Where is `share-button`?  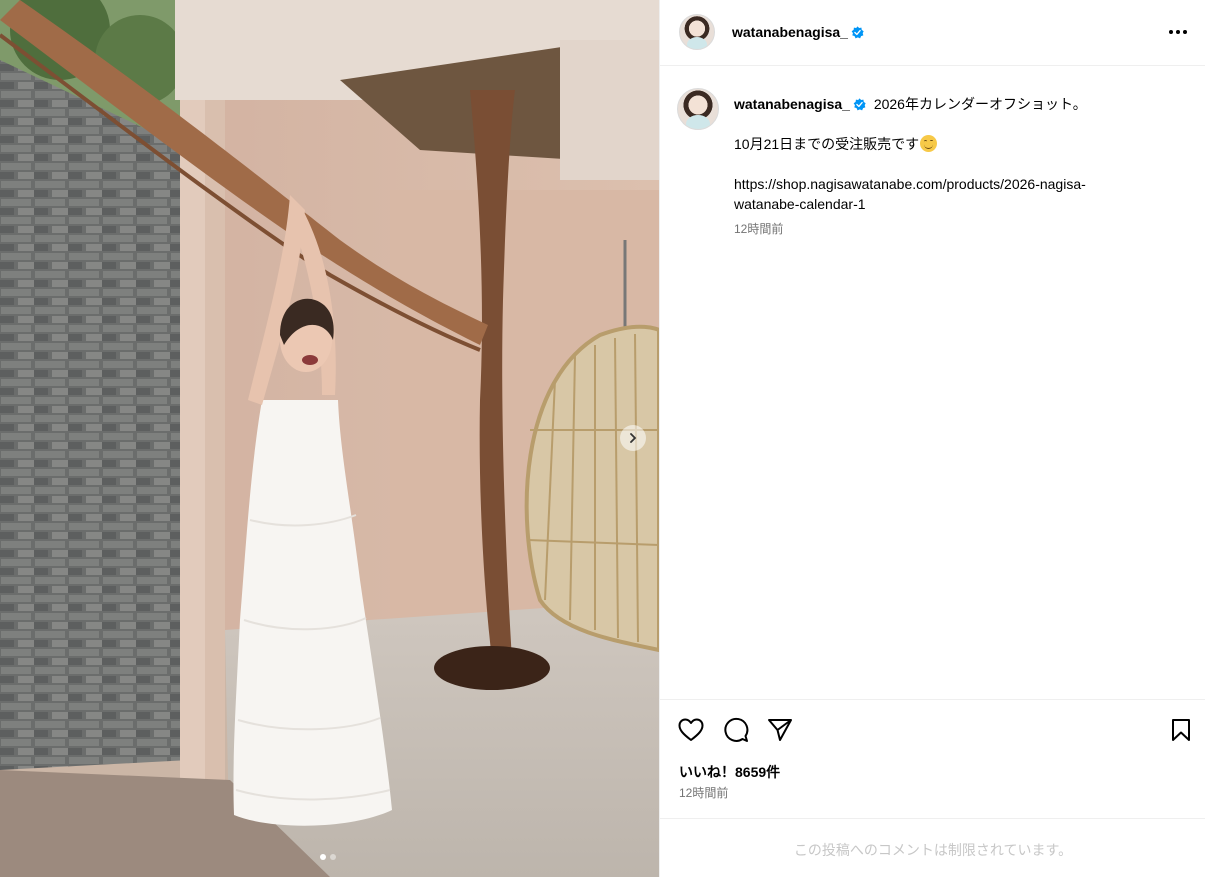
share-button is located at coordinates (780, 730).